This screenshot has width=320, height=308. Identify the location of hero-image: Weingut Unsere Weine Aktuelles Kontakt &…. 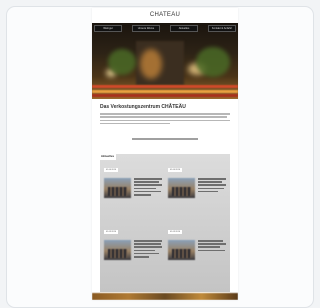
(165, 61).